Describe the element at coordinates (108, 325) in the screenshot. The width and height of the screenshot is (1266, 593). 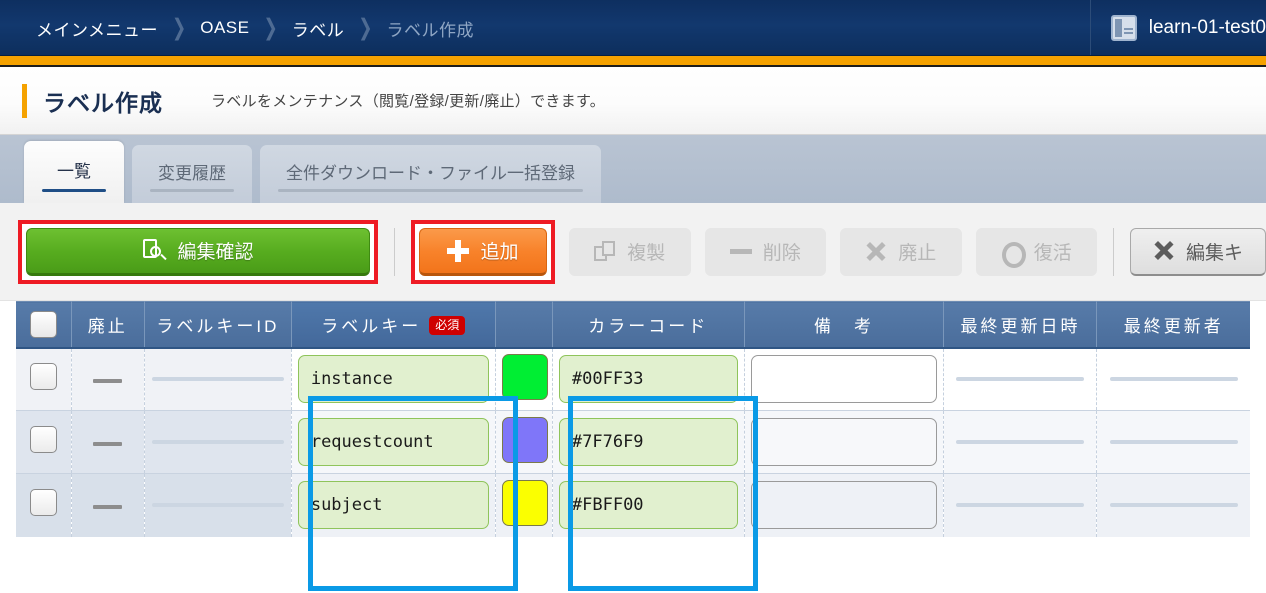
I see `col-abolished: 廃止` at that location.